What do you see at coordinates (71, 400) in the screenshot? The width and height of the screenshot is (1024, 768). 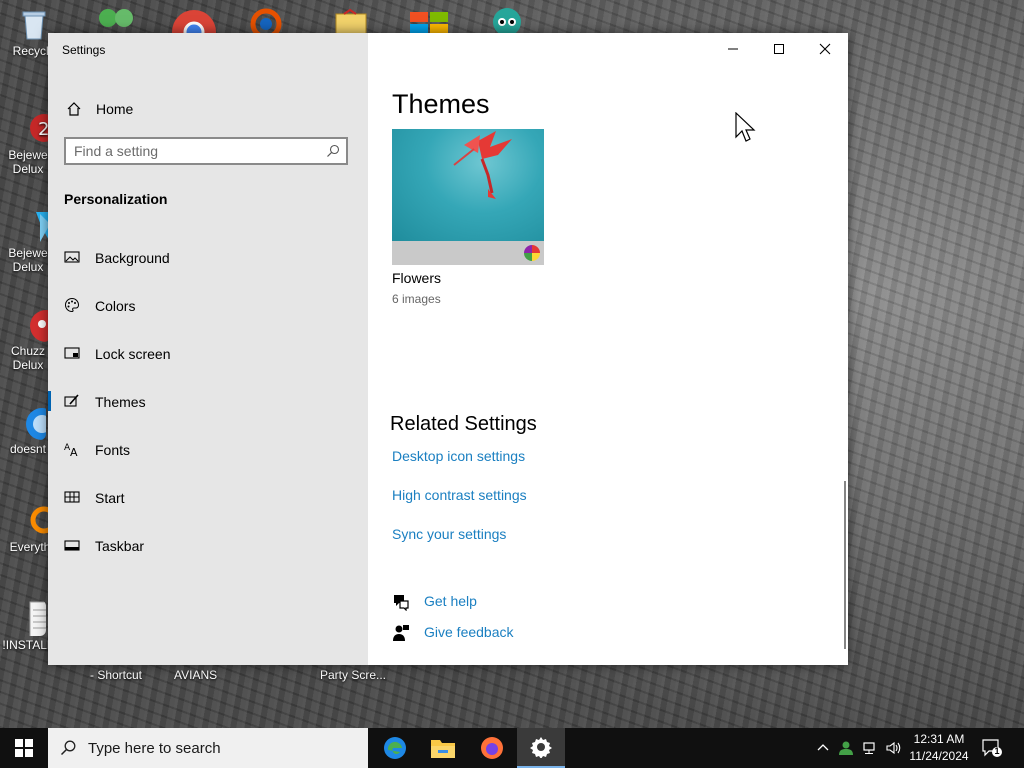 I see `brush-icon` at bounding box center [71, 400].